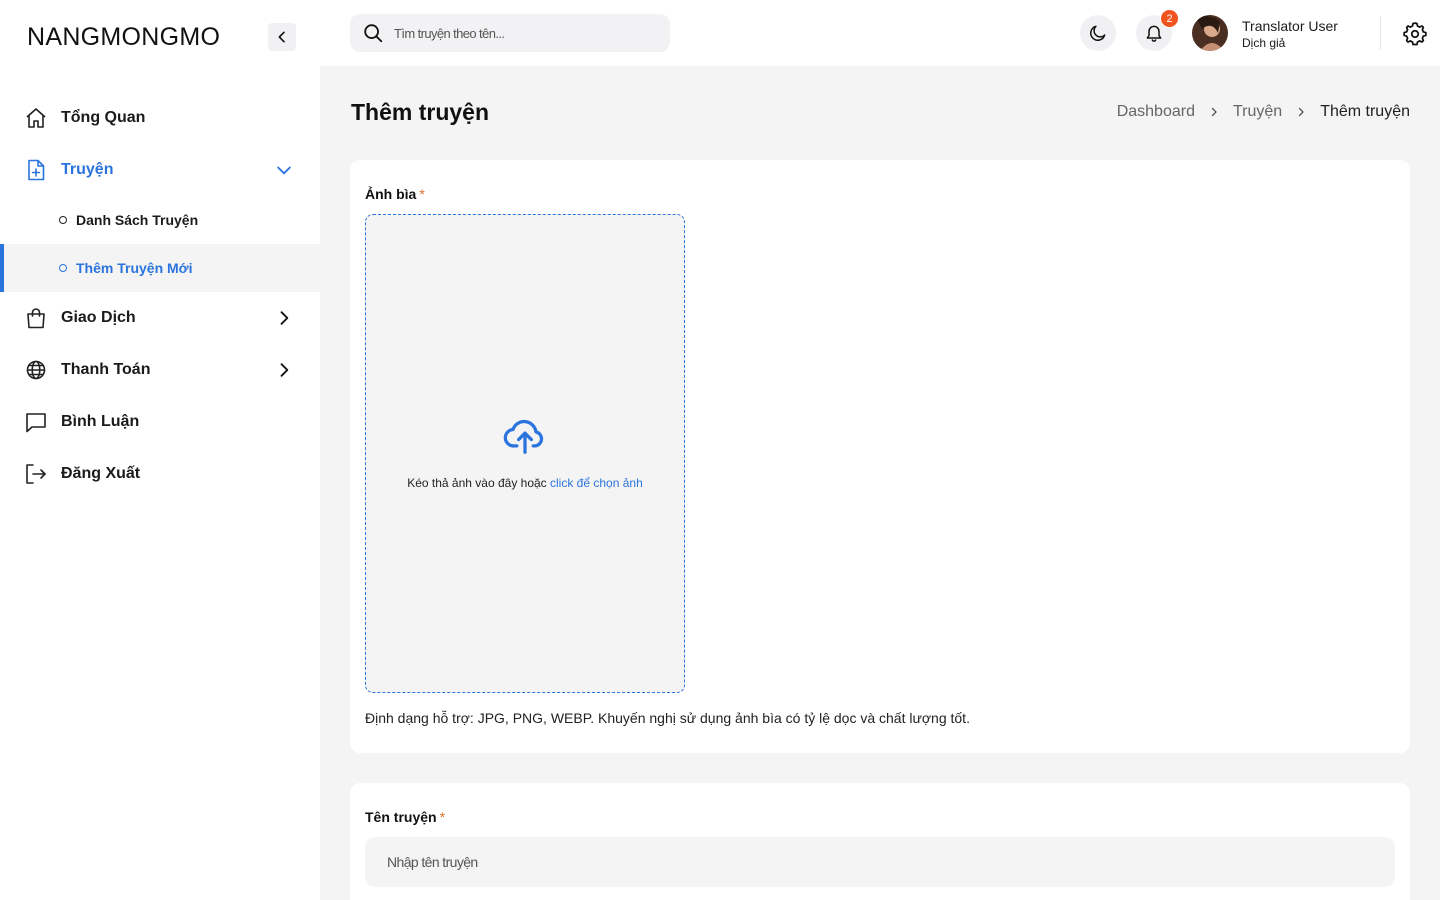 This screenshot has width=1440, height=900. I want to click on search-icon, so click(373, 33).